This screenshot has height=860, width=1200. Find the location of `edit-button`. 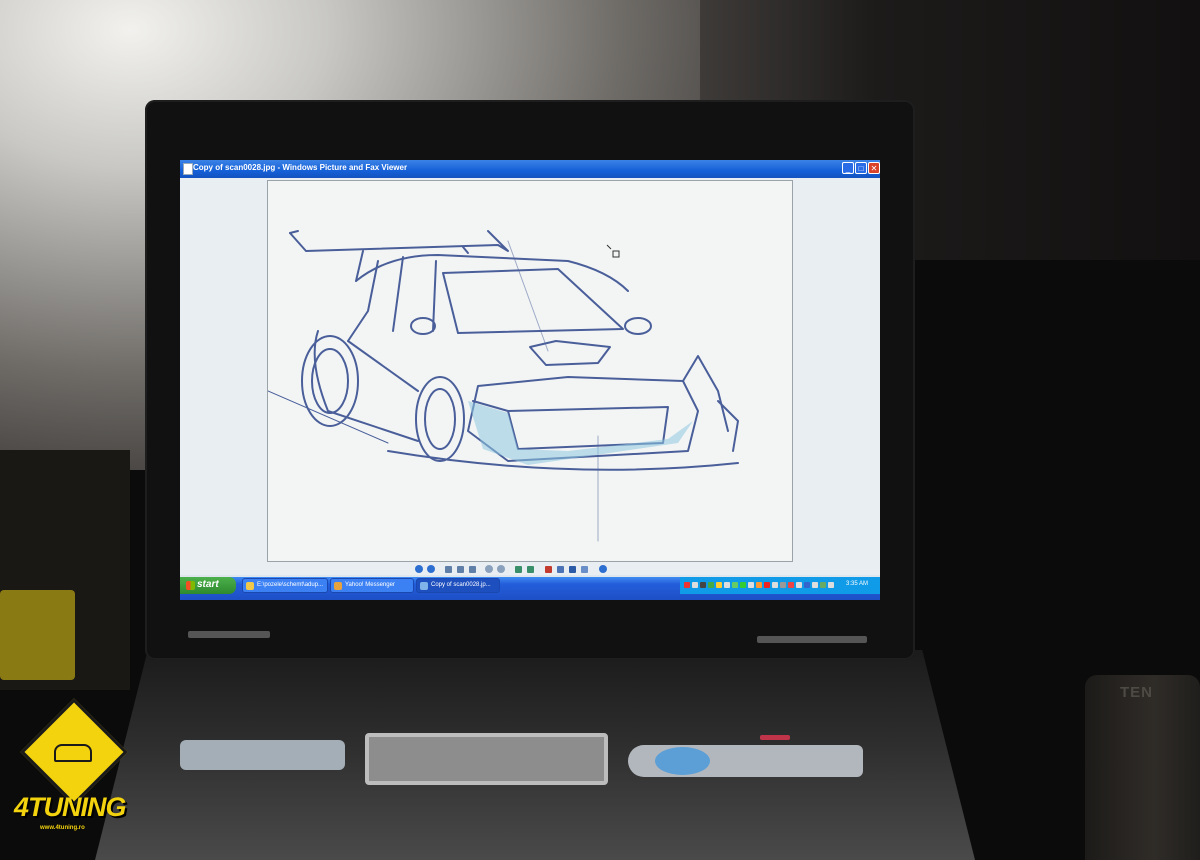

edit-button is located at coordinates (584, 569).